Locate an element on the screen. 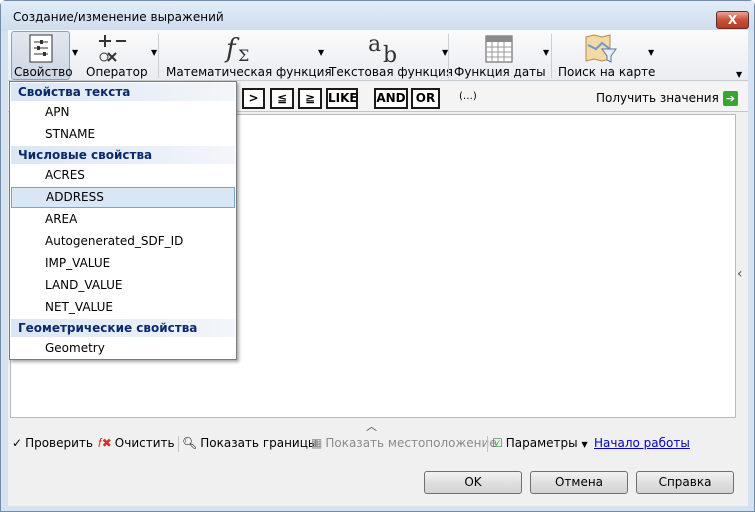  zoom-extents-icon: 🔍︎ is located at coordinates (190, 443).